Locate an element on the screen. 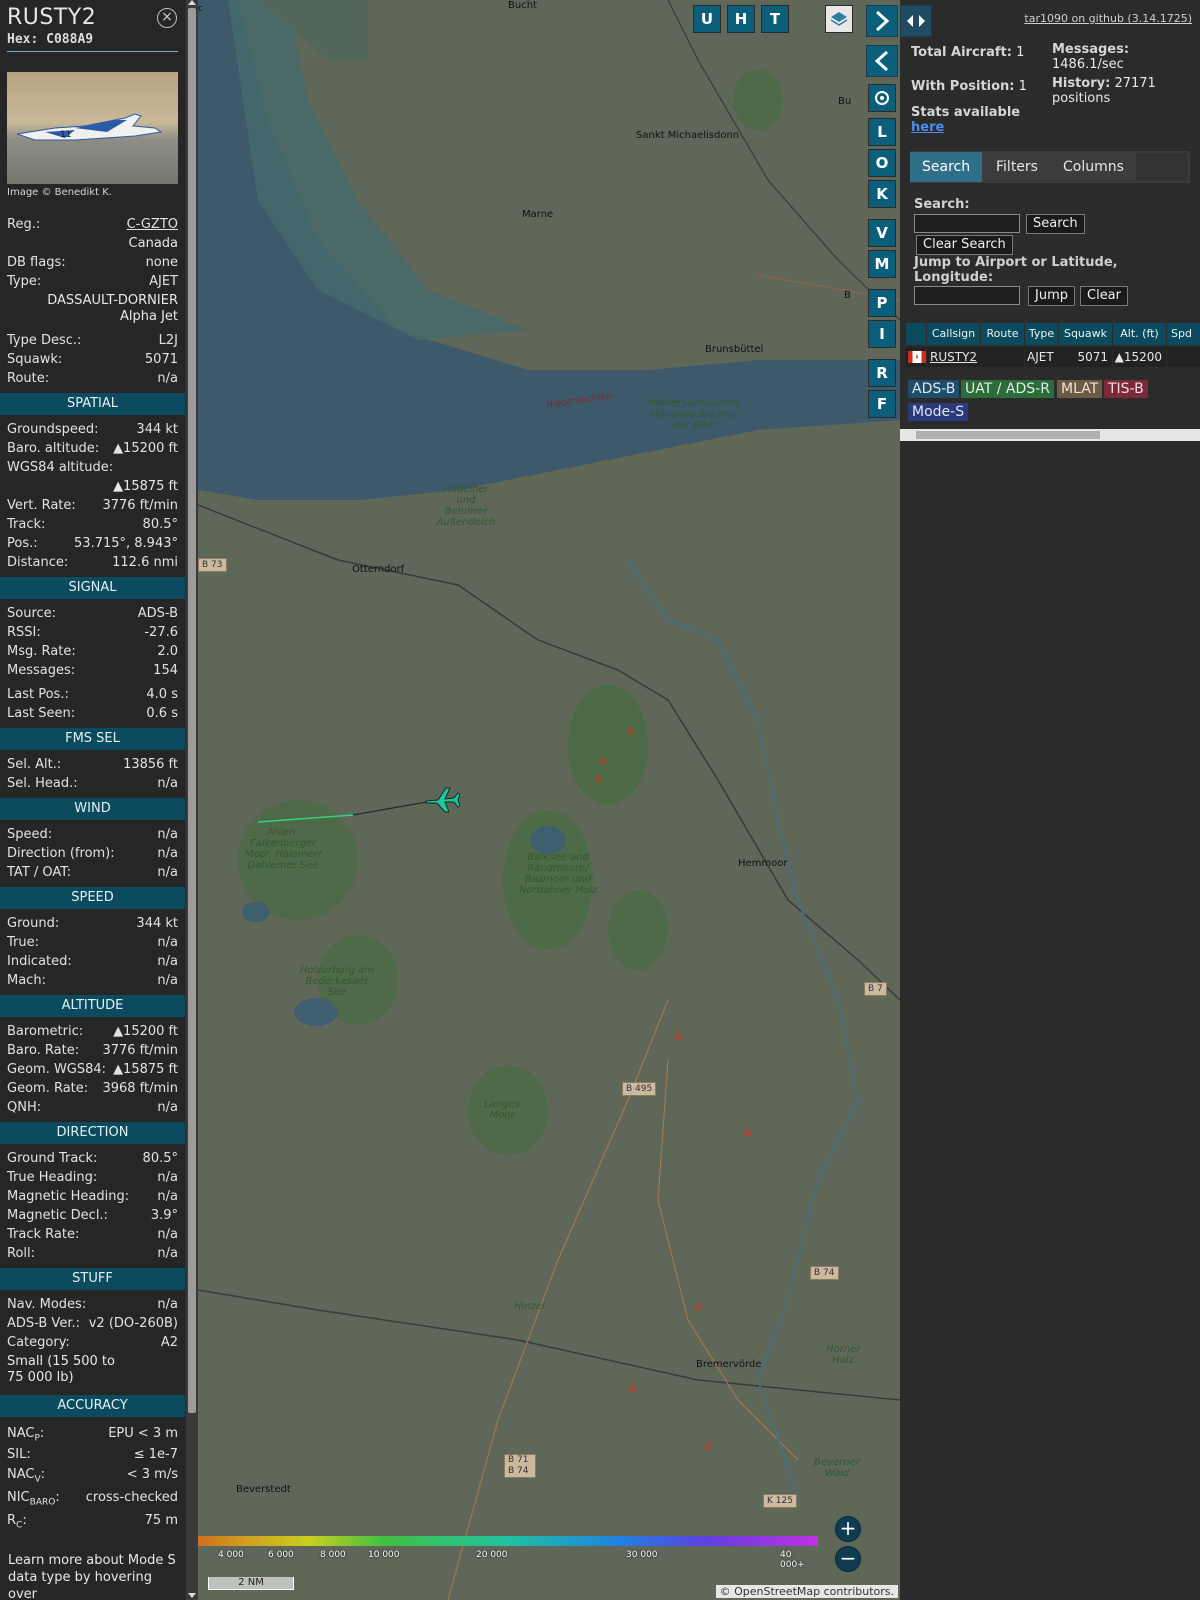 The width and height of the screenshot is (1200, 1600). toggle-h-button: H is located at coordinates (741, 19).